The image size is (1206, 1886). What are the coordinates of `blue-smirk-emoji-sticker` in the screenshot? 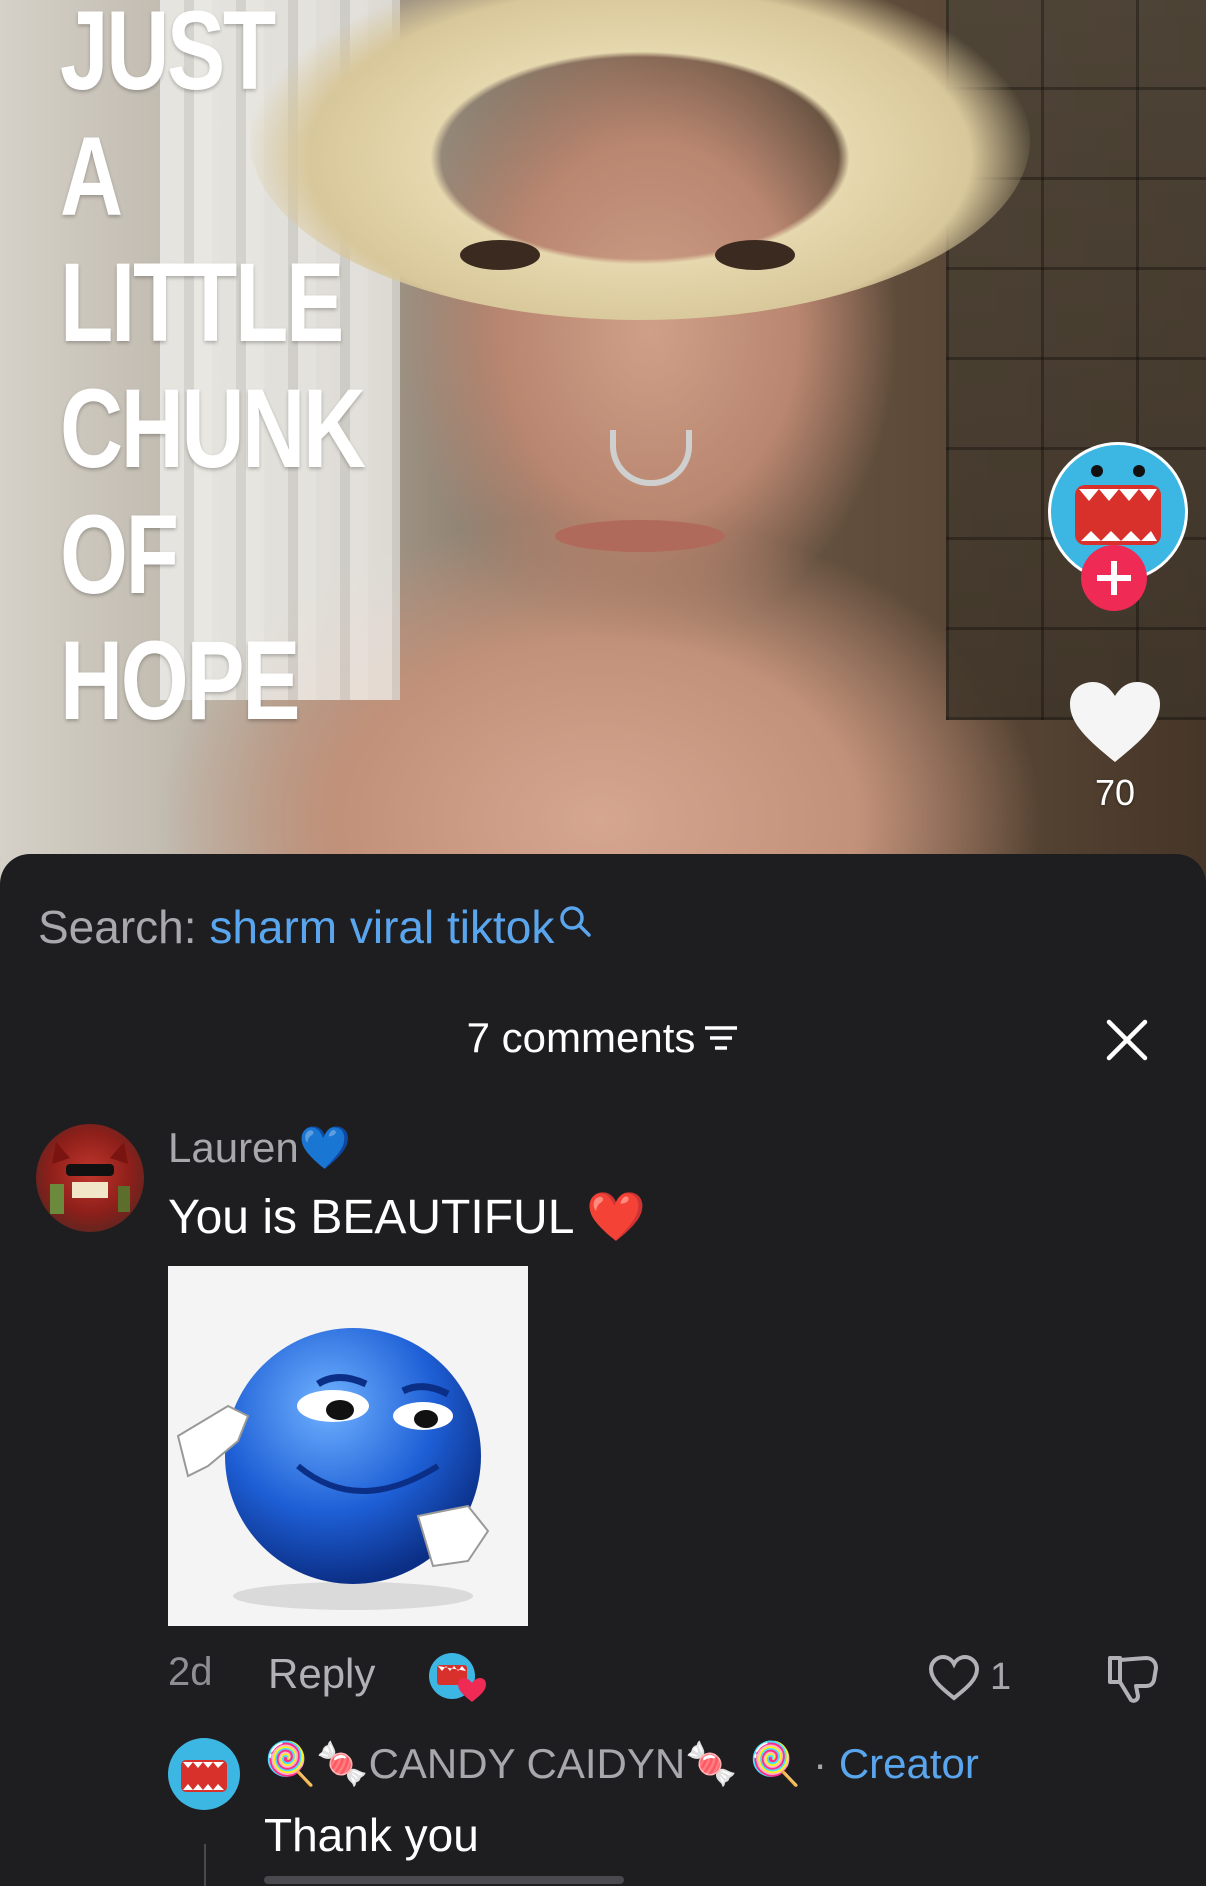 It's located at (333, 1469).